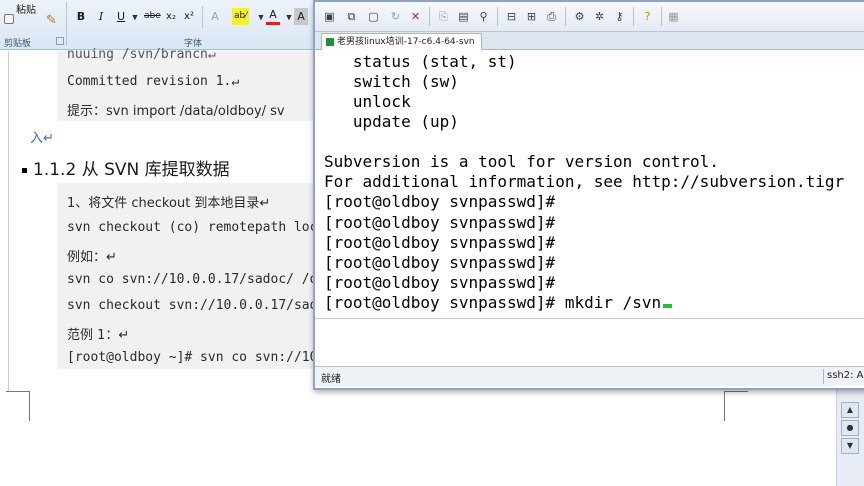 The width and height of the screenshot is (864, 486). Describe the element at coordinates (391, 121) in the screenshot. I see `terminal-line: update (up)` at that location.